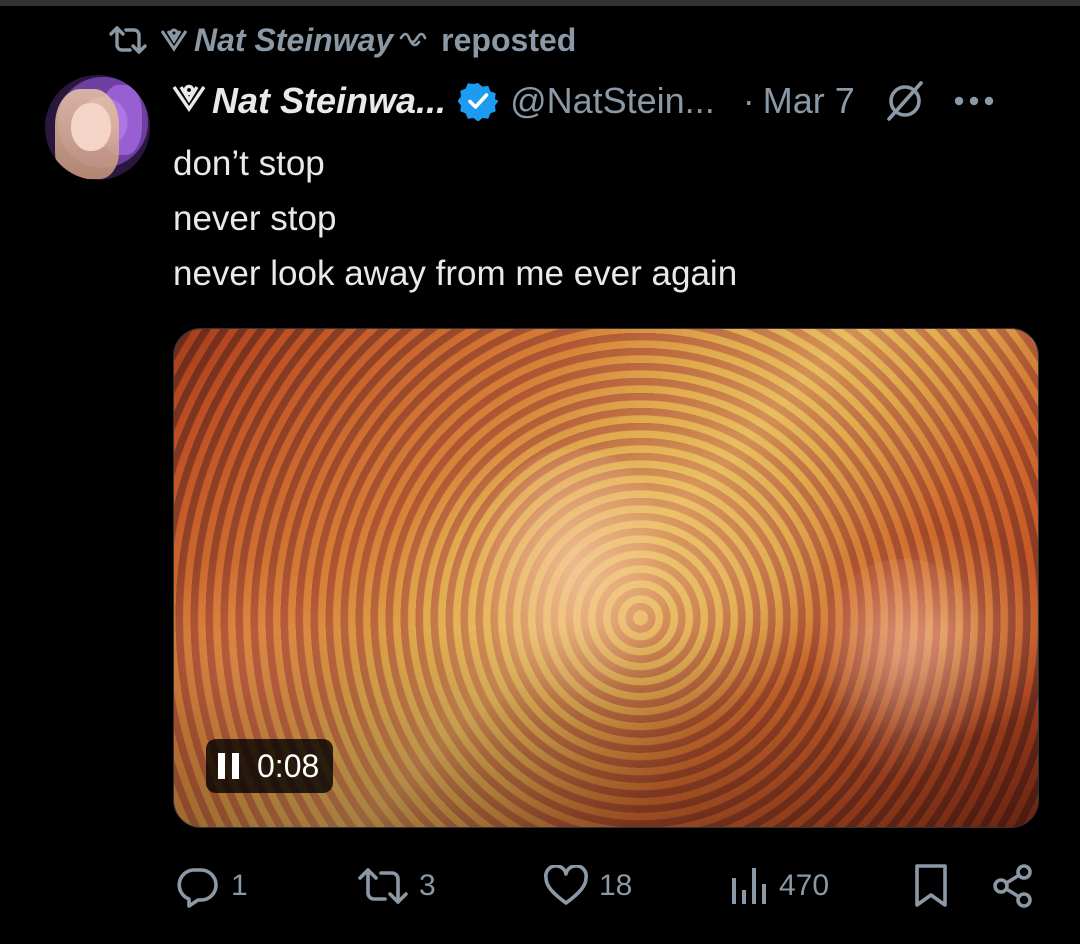  I want to click on views-count: 470, so click(804, 885).